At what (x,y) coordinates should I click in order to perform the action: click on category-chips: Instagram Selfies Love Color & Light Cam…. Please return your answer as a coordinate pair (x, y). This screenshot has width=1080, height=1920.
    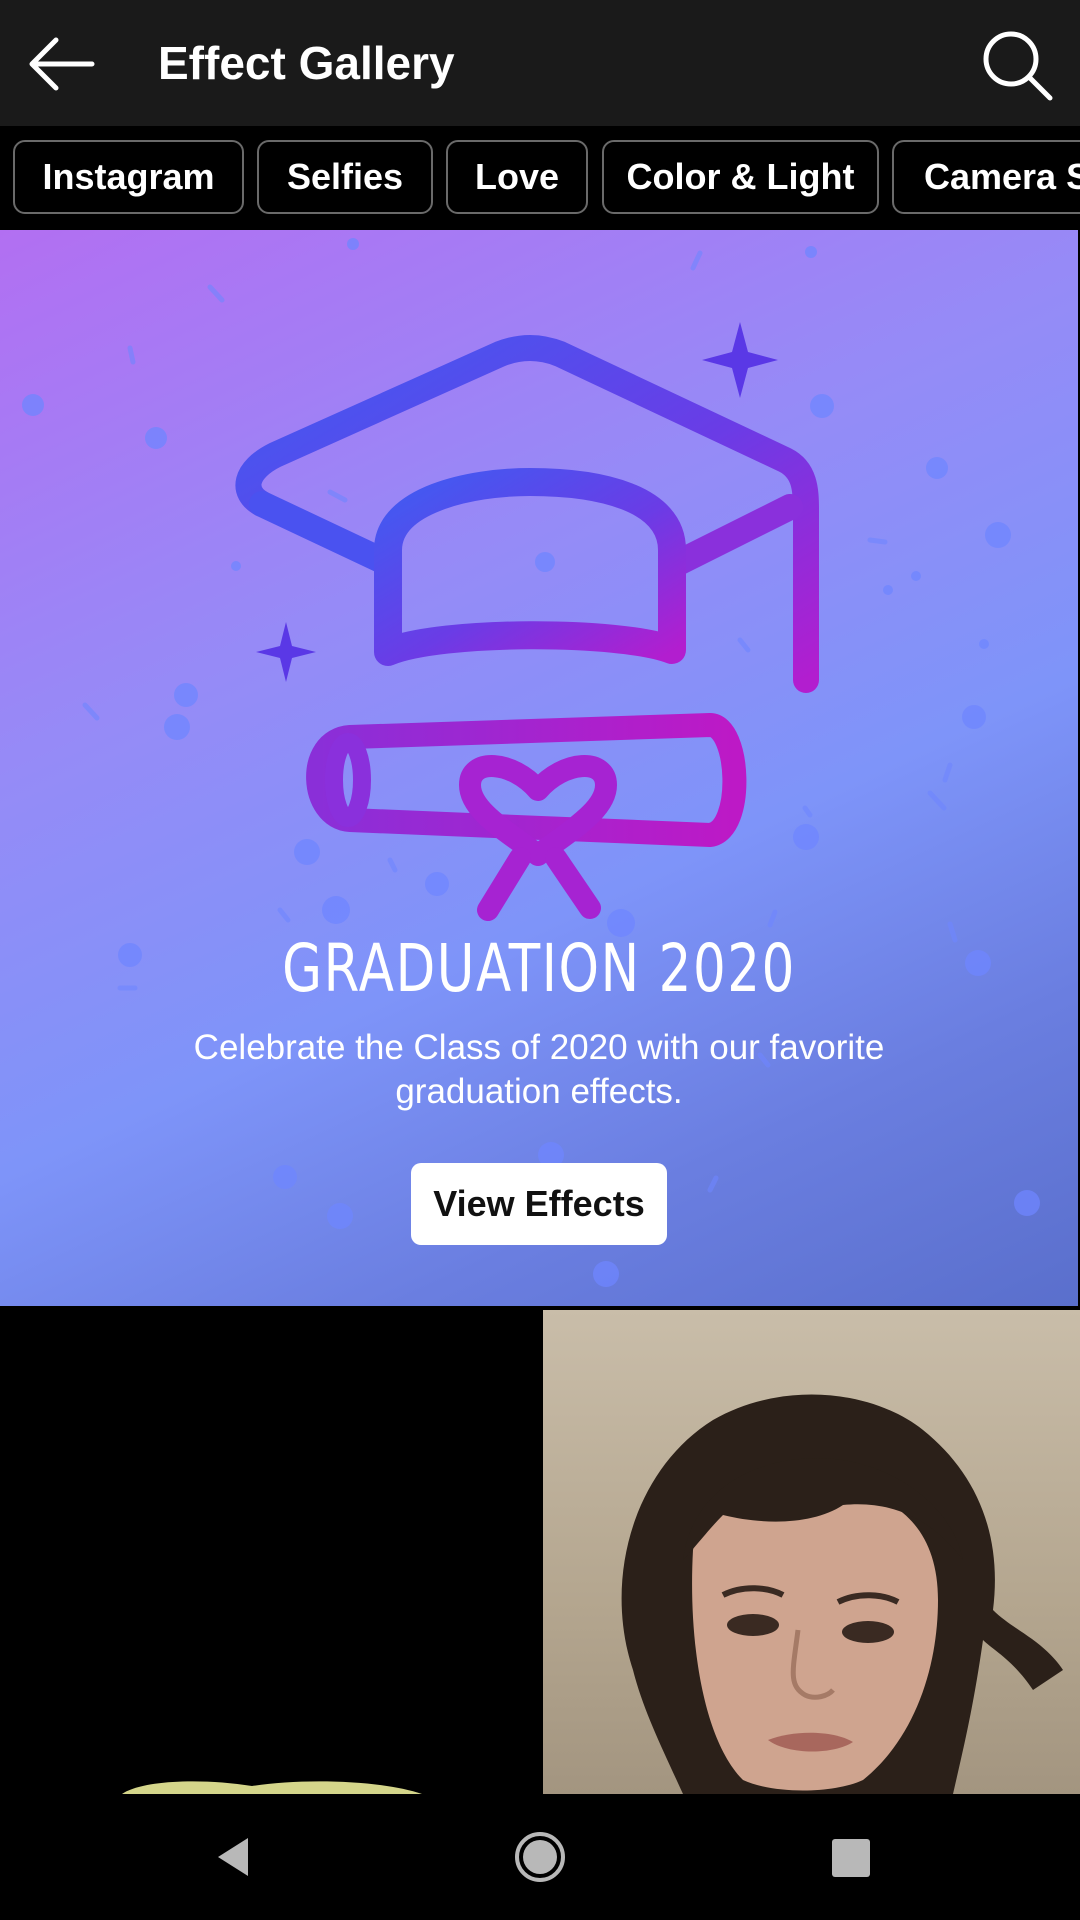
    Looking at the image, I should click on (540, 178).